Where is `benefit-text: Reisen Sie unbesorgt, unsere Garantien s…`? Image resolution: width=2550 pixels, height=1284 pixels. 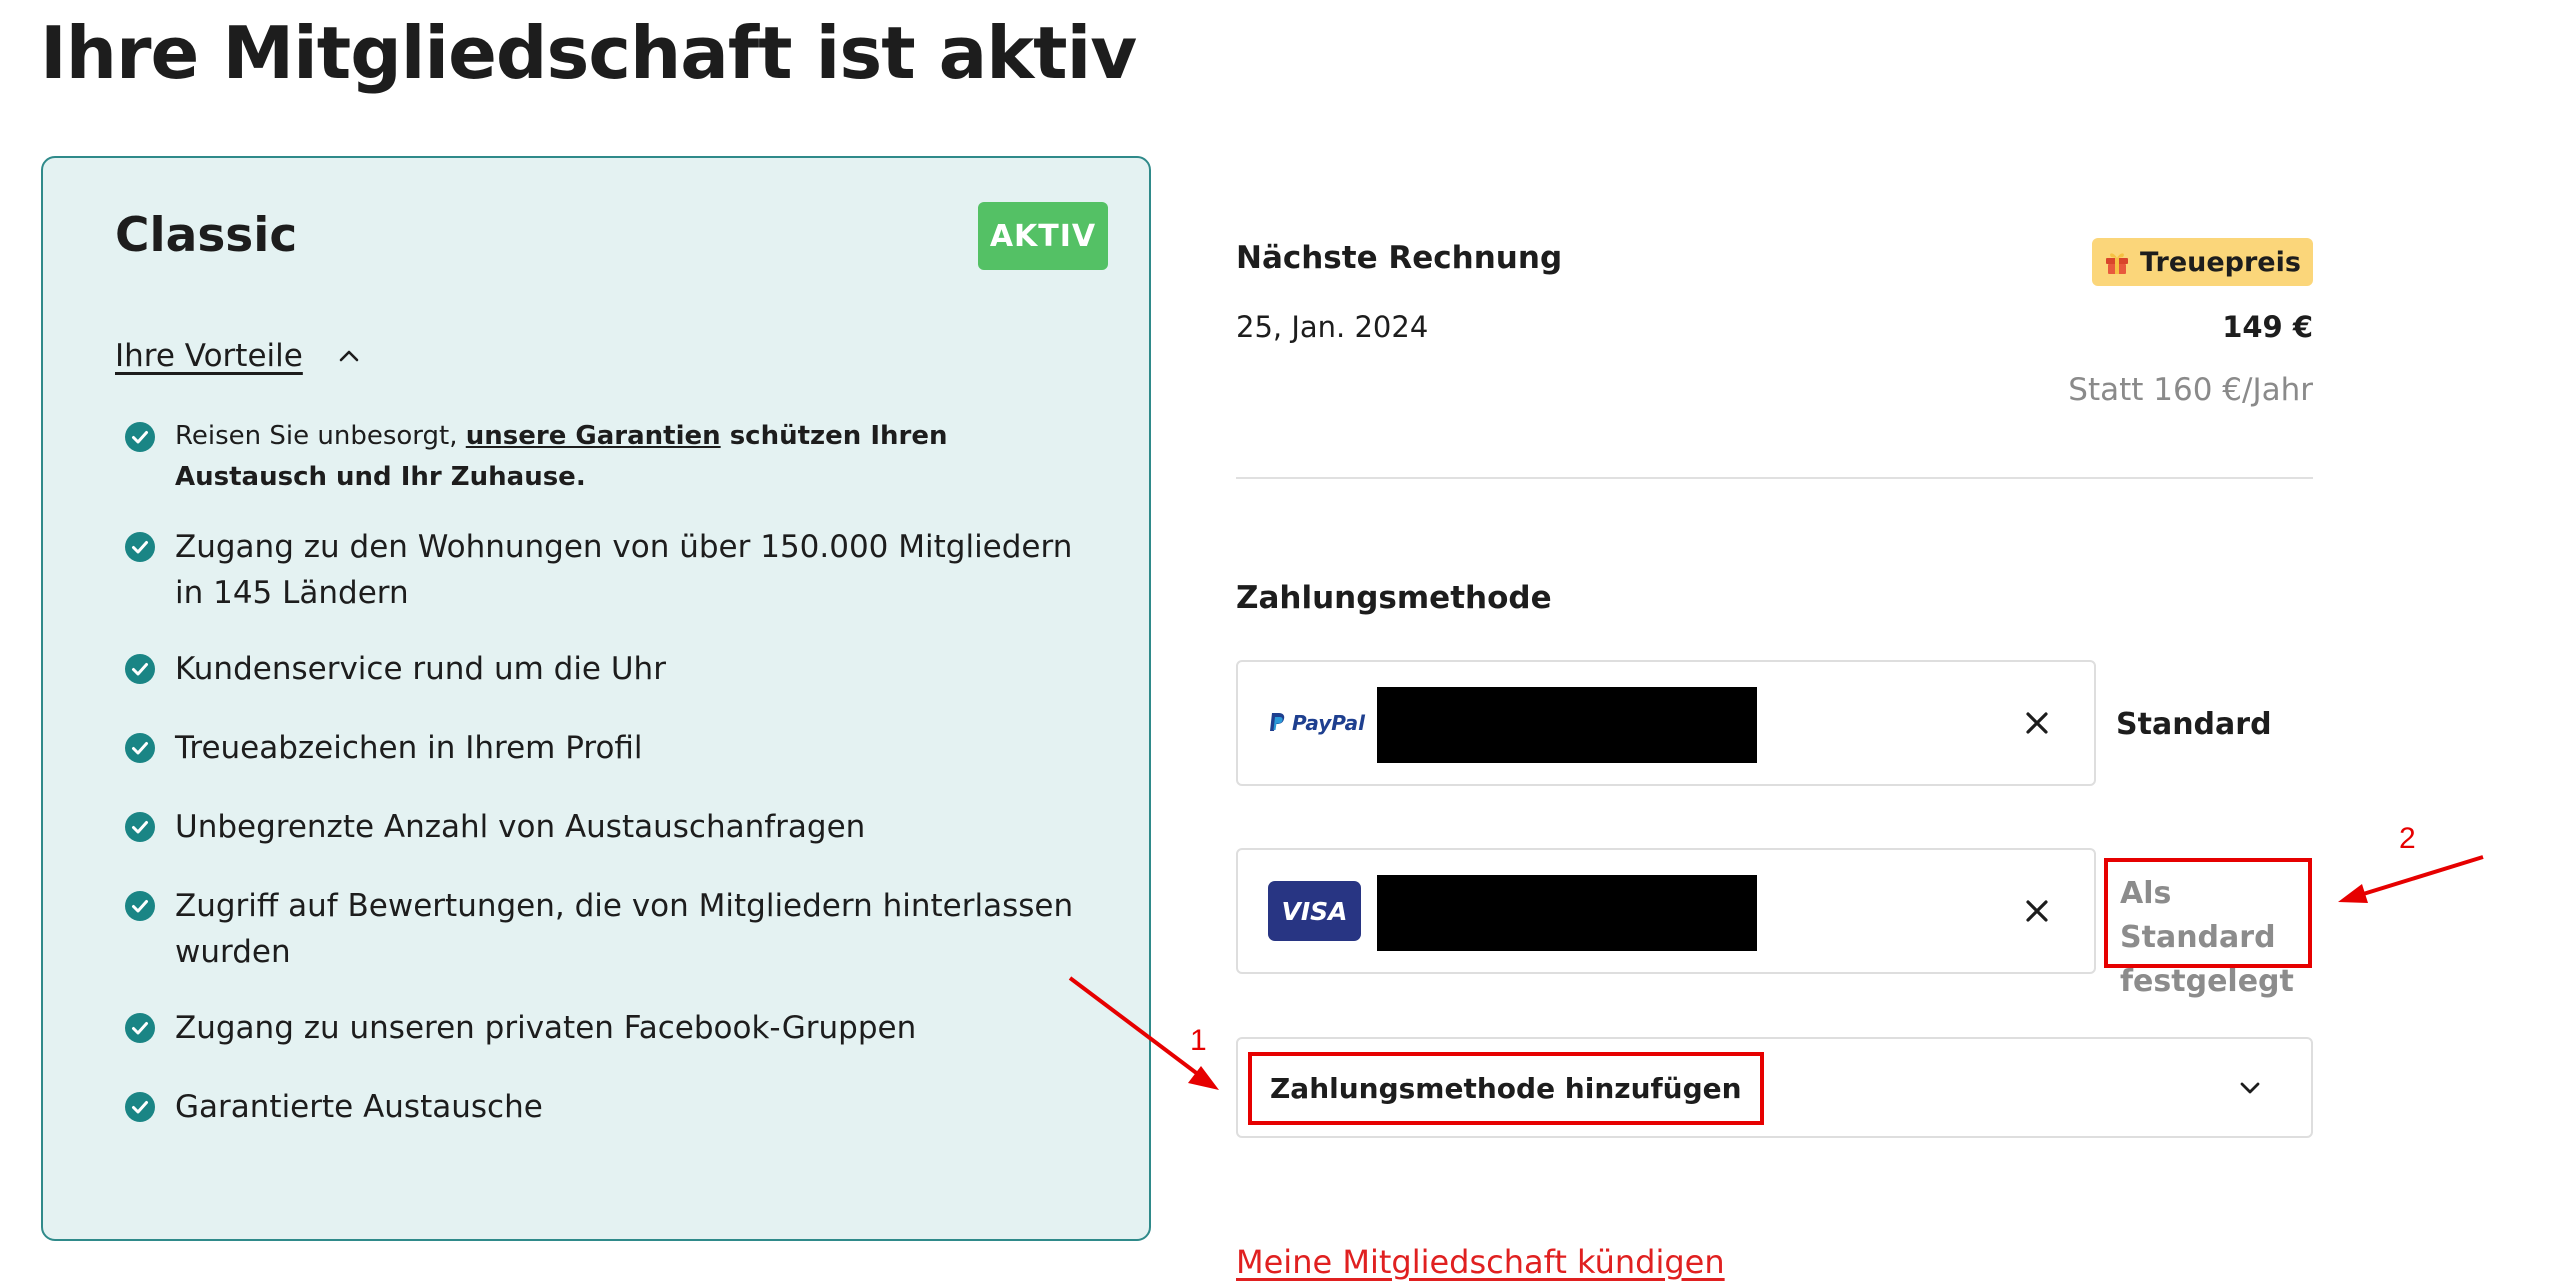
benefit-text: Reisen Sie unbesorgt, unsere Garantien s… is located at coordinates (630, 457).